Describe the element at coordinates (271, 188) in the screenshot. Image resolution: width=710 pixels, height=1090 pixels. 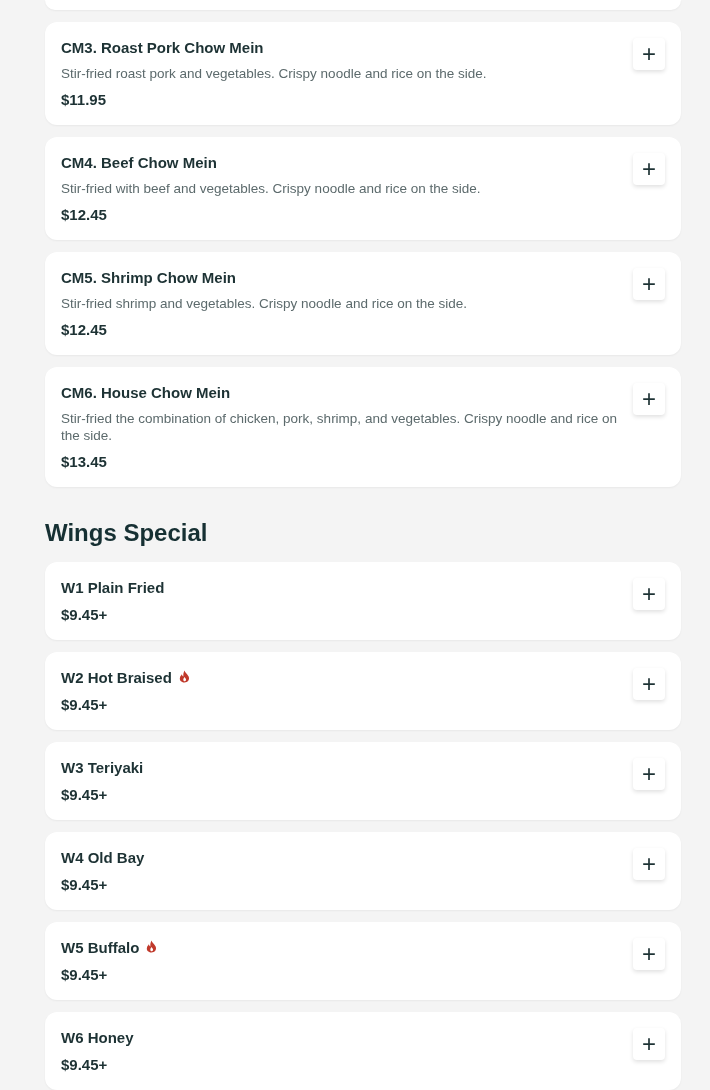
I see `item-description: Stir-fried with beef and vegetables. Crispy noodle and rice on the side.` at that location.